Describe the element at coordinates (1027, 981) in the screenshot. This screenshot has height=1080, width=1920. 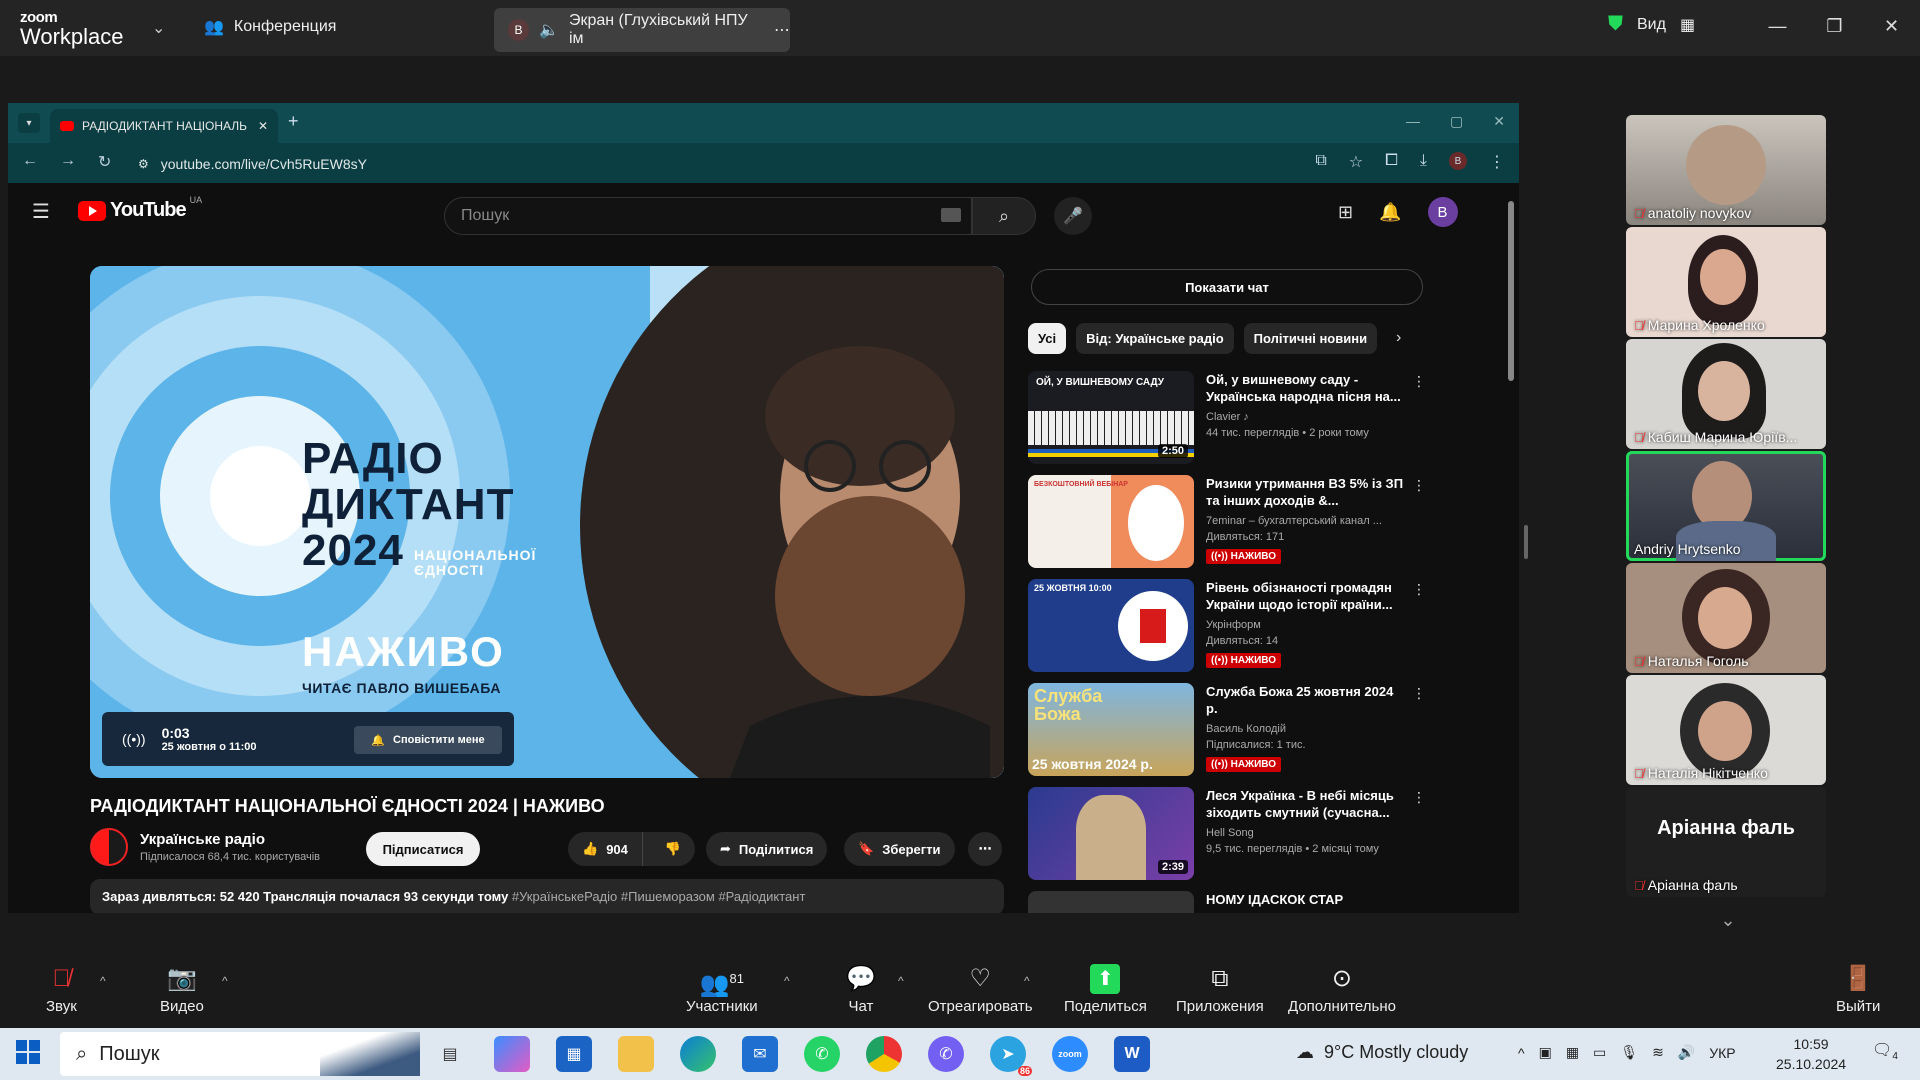
I see `react-caret-icon: ^` at that location.